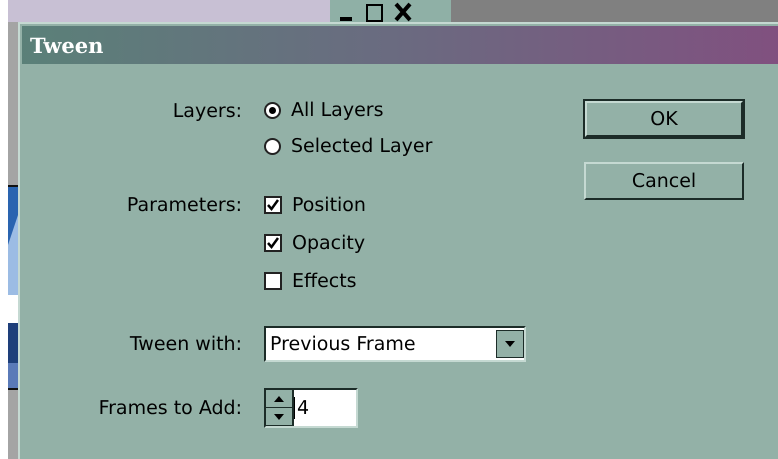 This screenshot has height=459, width=778. I want to click on field-label: Layers:, so click(207, 110).